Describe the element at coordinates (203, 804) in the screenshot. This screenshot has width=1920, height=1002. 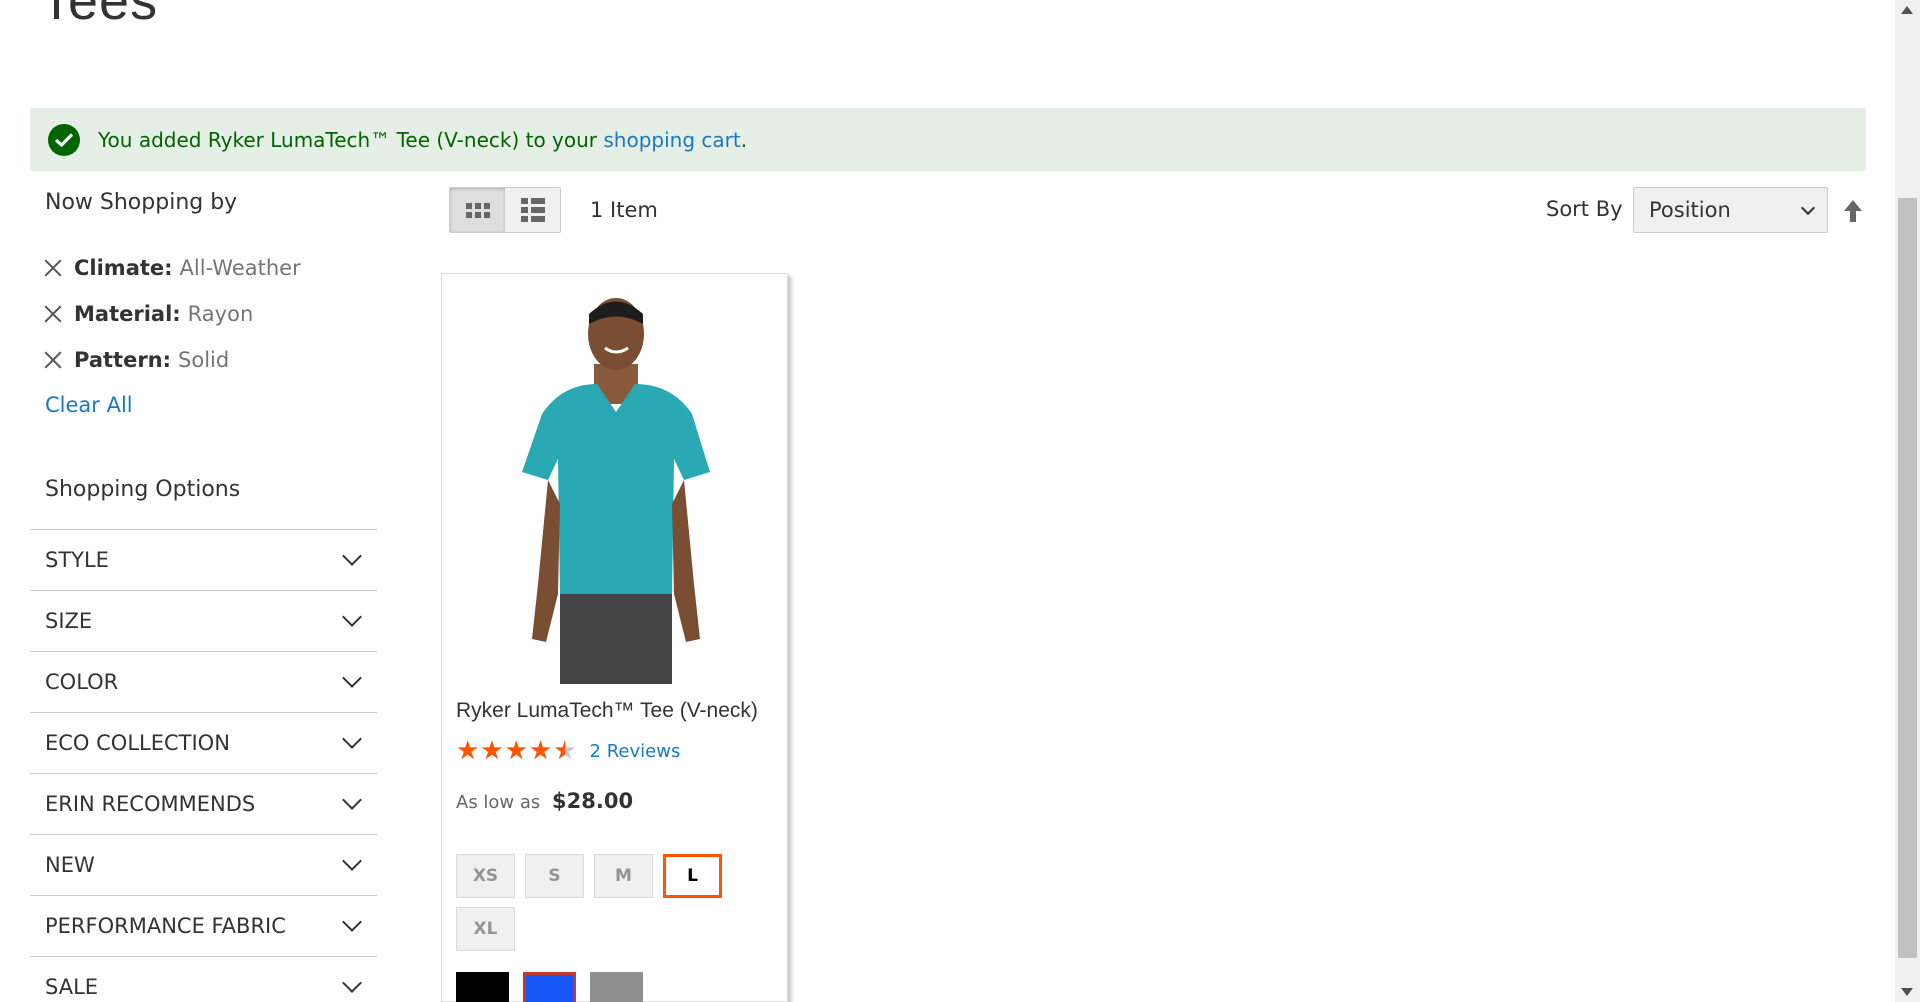
I see `filter-option-erin-recommends: ERIN RECOMMENDS` at that location.